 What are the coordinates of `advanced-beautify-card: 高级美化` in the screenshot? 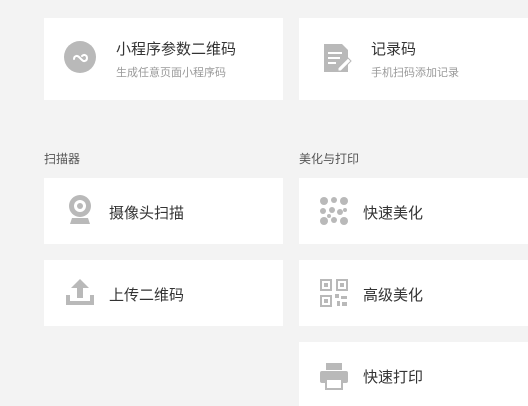 It's located at (413, 293).